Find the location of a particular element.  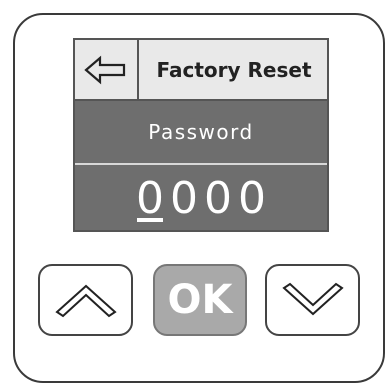

chevron-up-icon is located at coordinates (85, 301).